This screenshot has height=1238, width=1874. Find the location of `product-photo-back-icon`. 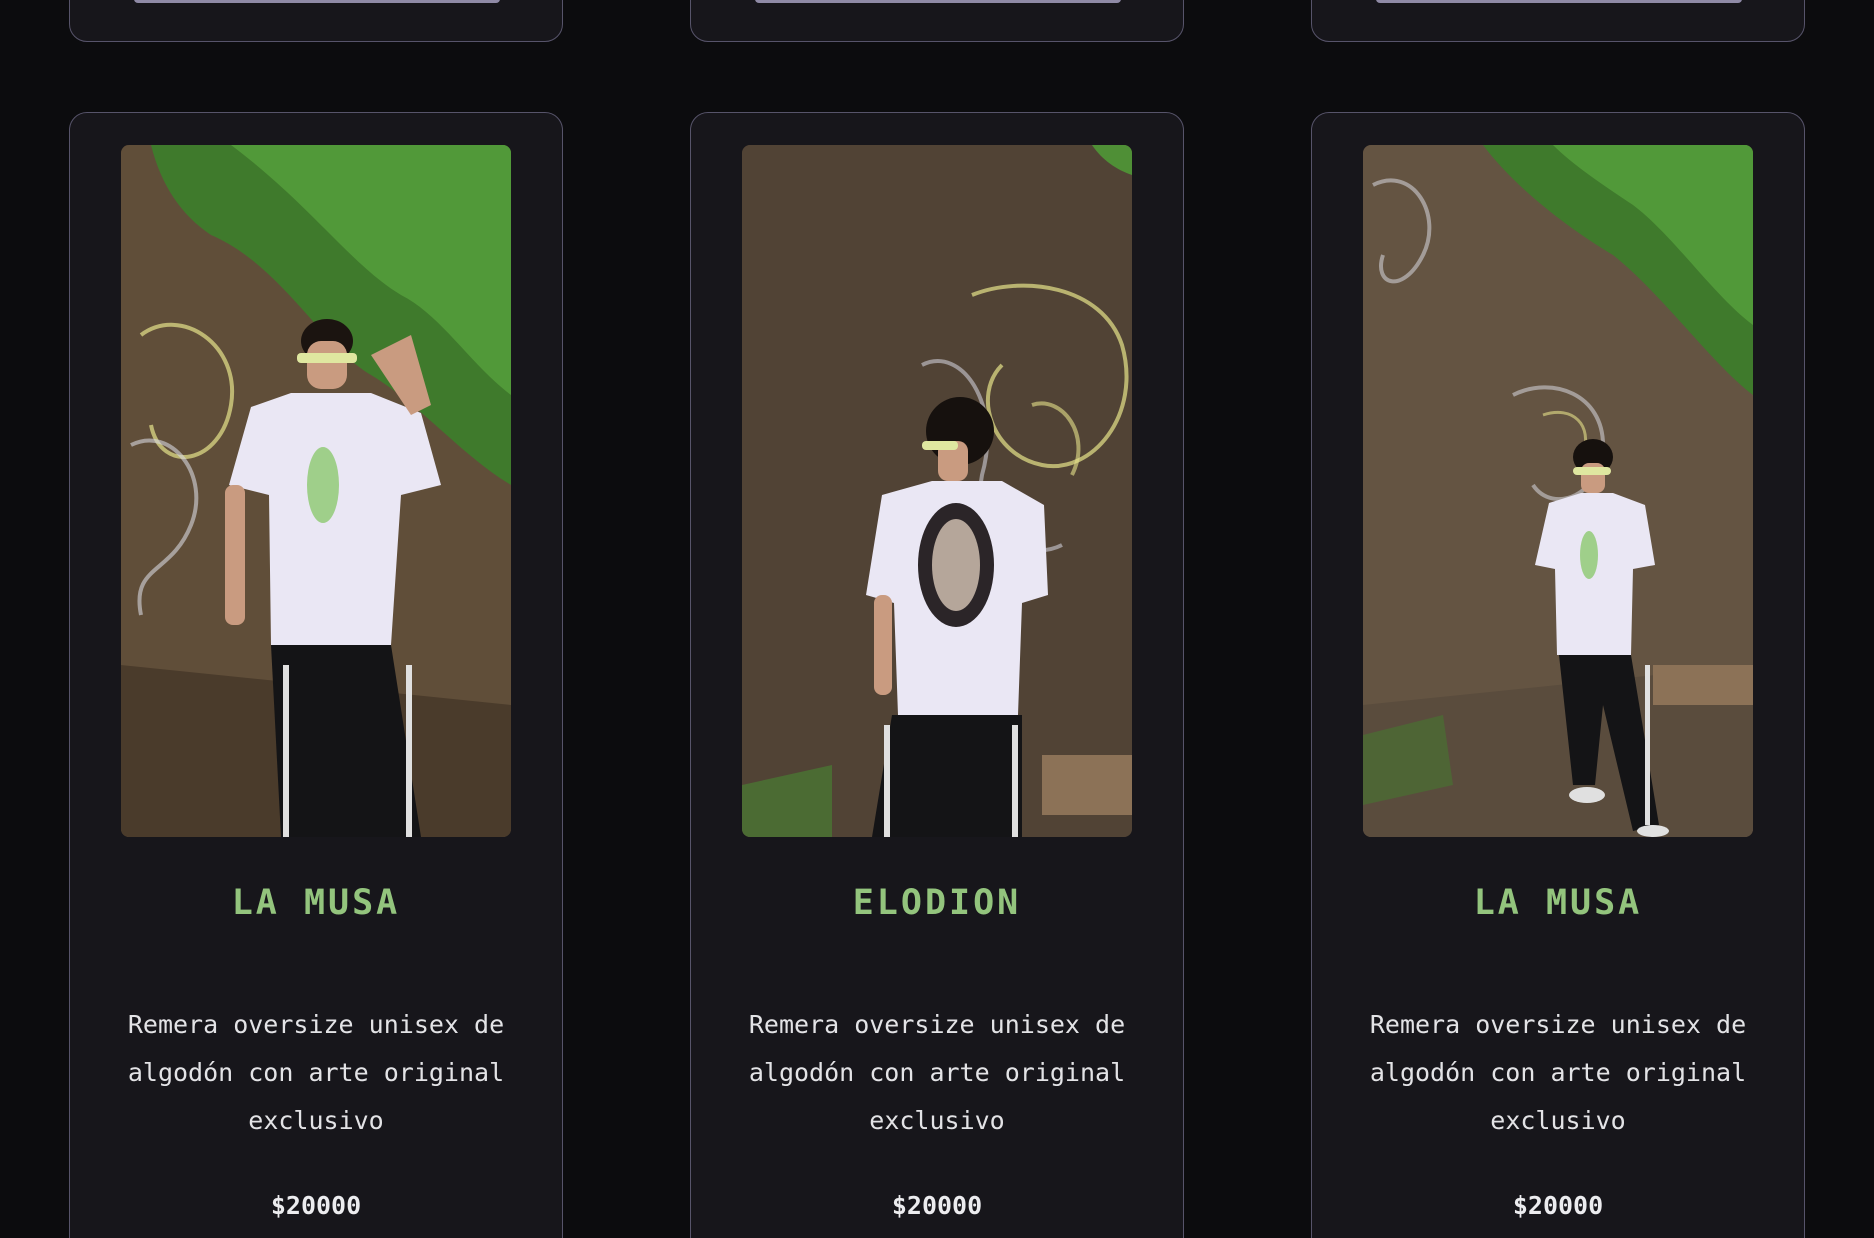

product-photo-back-icon is located at coordinates (937, 491).